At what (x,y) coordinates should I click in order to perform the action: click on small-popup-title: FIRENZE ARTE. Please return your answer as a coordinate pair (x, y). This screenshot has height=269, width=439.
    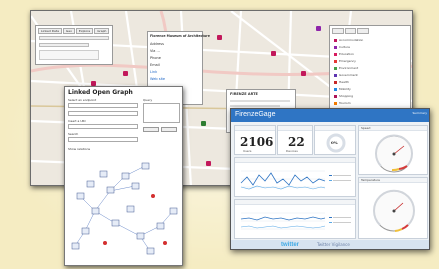
    Looking at the image, I should click on (244, 94).